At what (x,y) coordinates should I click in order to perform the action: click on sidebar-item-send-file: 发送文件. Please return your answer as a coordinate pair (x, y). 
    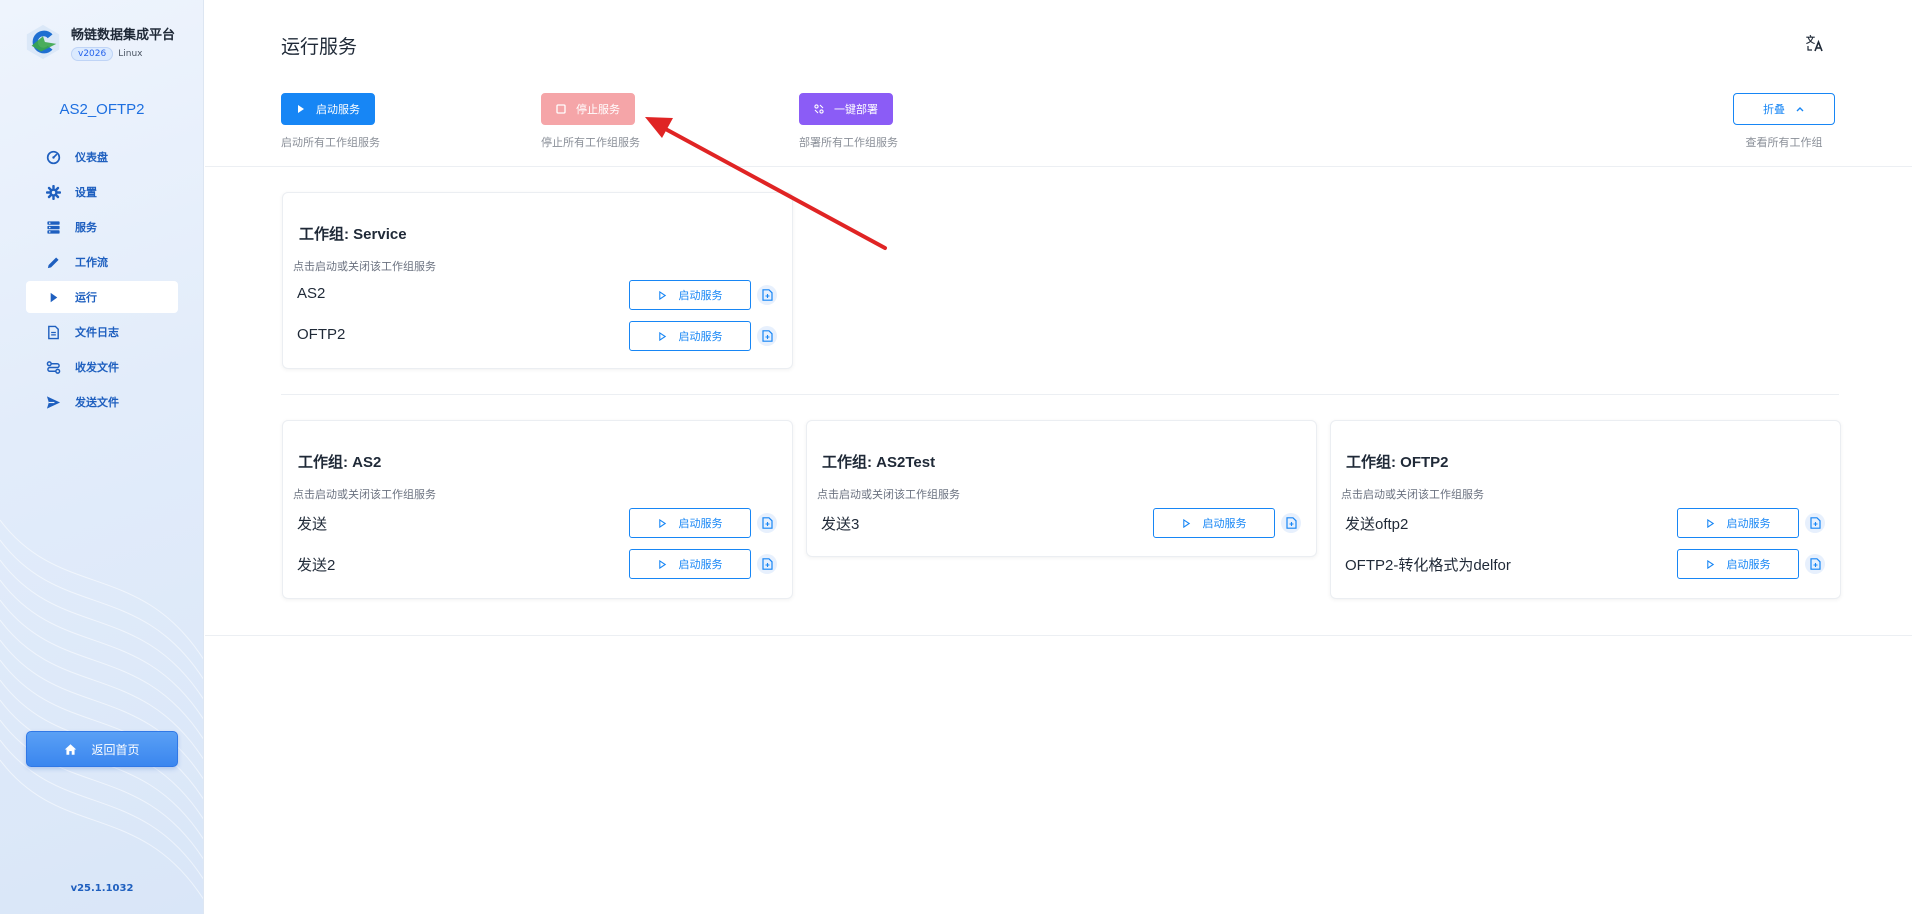
    Looking at the image, I should click on (102, 402).